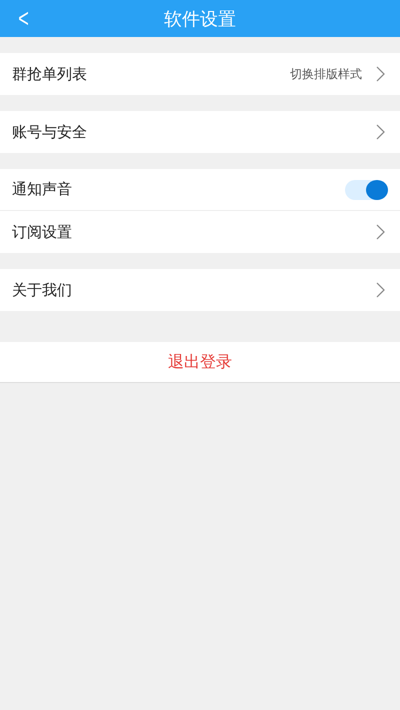  Describe the element at coordinates (42, 232) in the screenshot. I see `setting-label: 订阅设置` at that location.